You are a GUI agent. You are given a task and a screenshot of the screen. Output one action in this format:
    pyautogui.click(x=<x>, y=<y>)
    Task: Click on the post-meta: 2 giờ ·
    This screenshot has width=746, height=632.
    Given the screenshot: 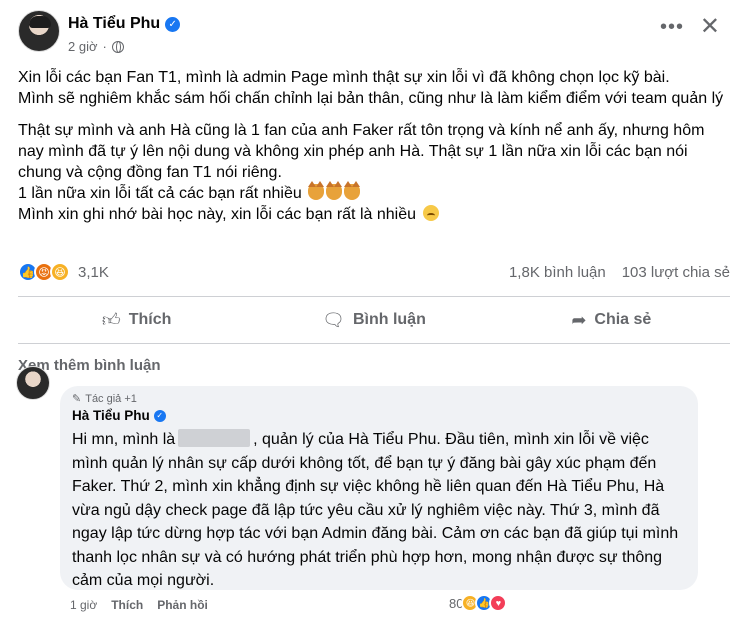 What is the action you would take?
    pyautogui.click(x=96, y=46)
    